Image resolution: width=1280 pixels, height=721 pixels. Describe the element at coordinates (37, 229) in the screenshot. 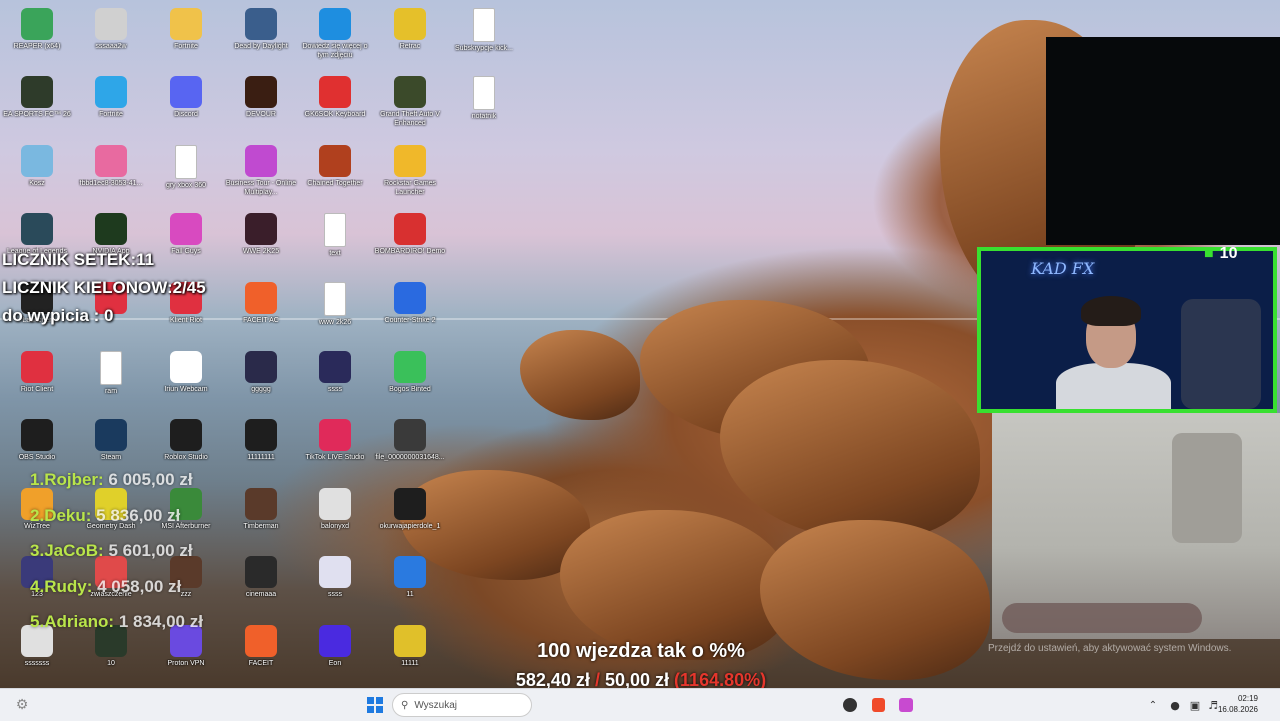

I see `lol-icon` at that location.